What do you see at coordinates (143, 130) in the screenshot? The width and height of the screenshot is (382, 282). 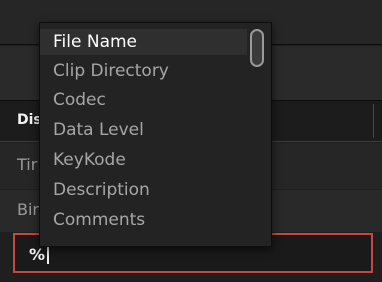 I see `dropdown-item-data-level: Data Level` at bounding box center [143, 130].